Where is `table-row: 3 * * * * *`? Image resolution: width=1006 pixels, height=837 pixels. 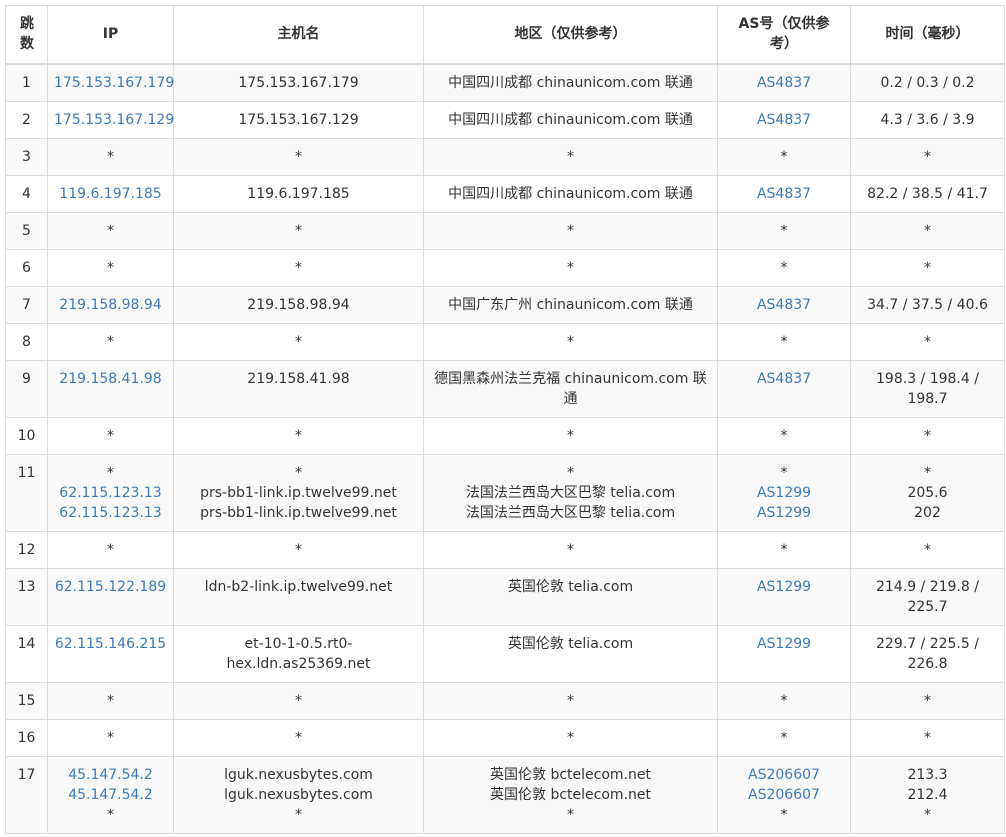 table-row: 3 * * * * * is located at coordinates (505, 156).